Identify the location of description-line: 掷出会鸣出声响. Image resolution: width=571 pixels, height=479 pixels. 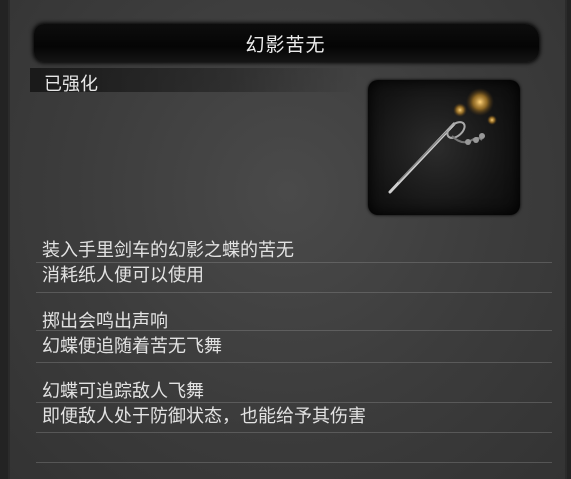
(105, 321).